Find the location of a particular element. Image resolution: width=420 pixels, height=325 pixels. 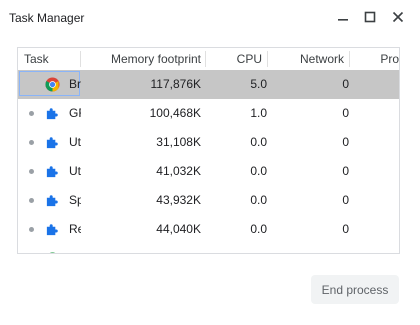

task-name: Br is located at coordinates (75, 84).